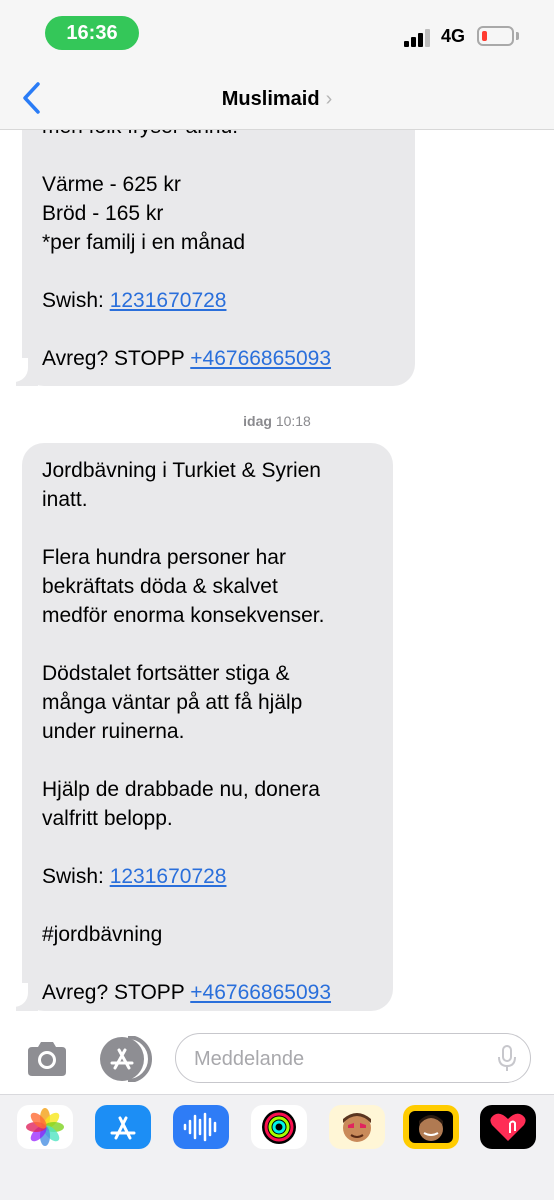 The image size is (554, 1200). I want to click on message-field, so click(353, 1058).